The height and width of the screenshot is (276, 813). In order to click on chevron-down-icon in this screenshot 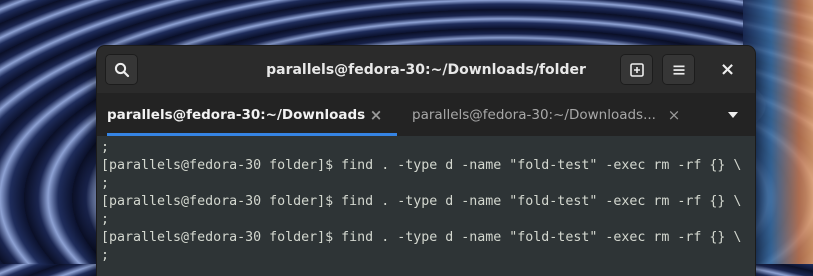, I will do `click(733, 114)`.